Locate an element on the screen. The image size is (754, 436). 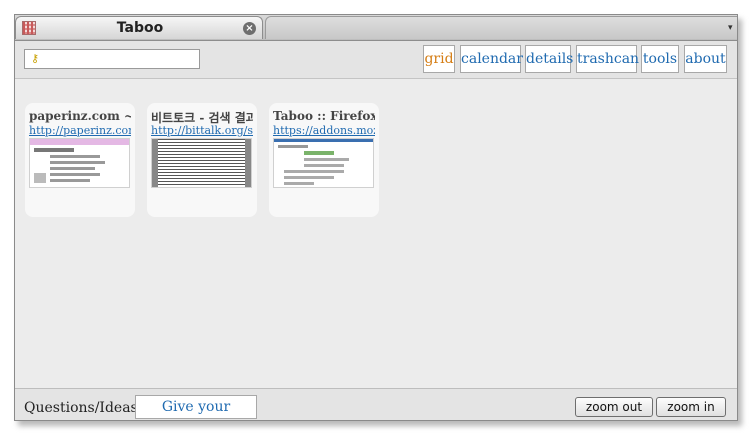
tab-taboo: Taboo × is located at coordinates (139, 27).